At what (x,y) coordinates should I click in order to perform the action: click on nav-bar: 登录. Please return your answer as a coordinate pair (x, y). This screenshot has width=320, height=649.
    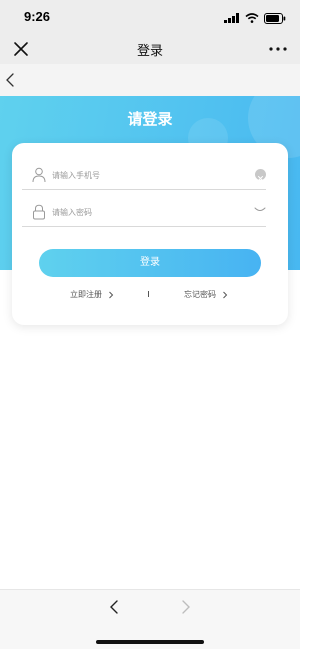
    Looking at the image, I should click on (150, 49).